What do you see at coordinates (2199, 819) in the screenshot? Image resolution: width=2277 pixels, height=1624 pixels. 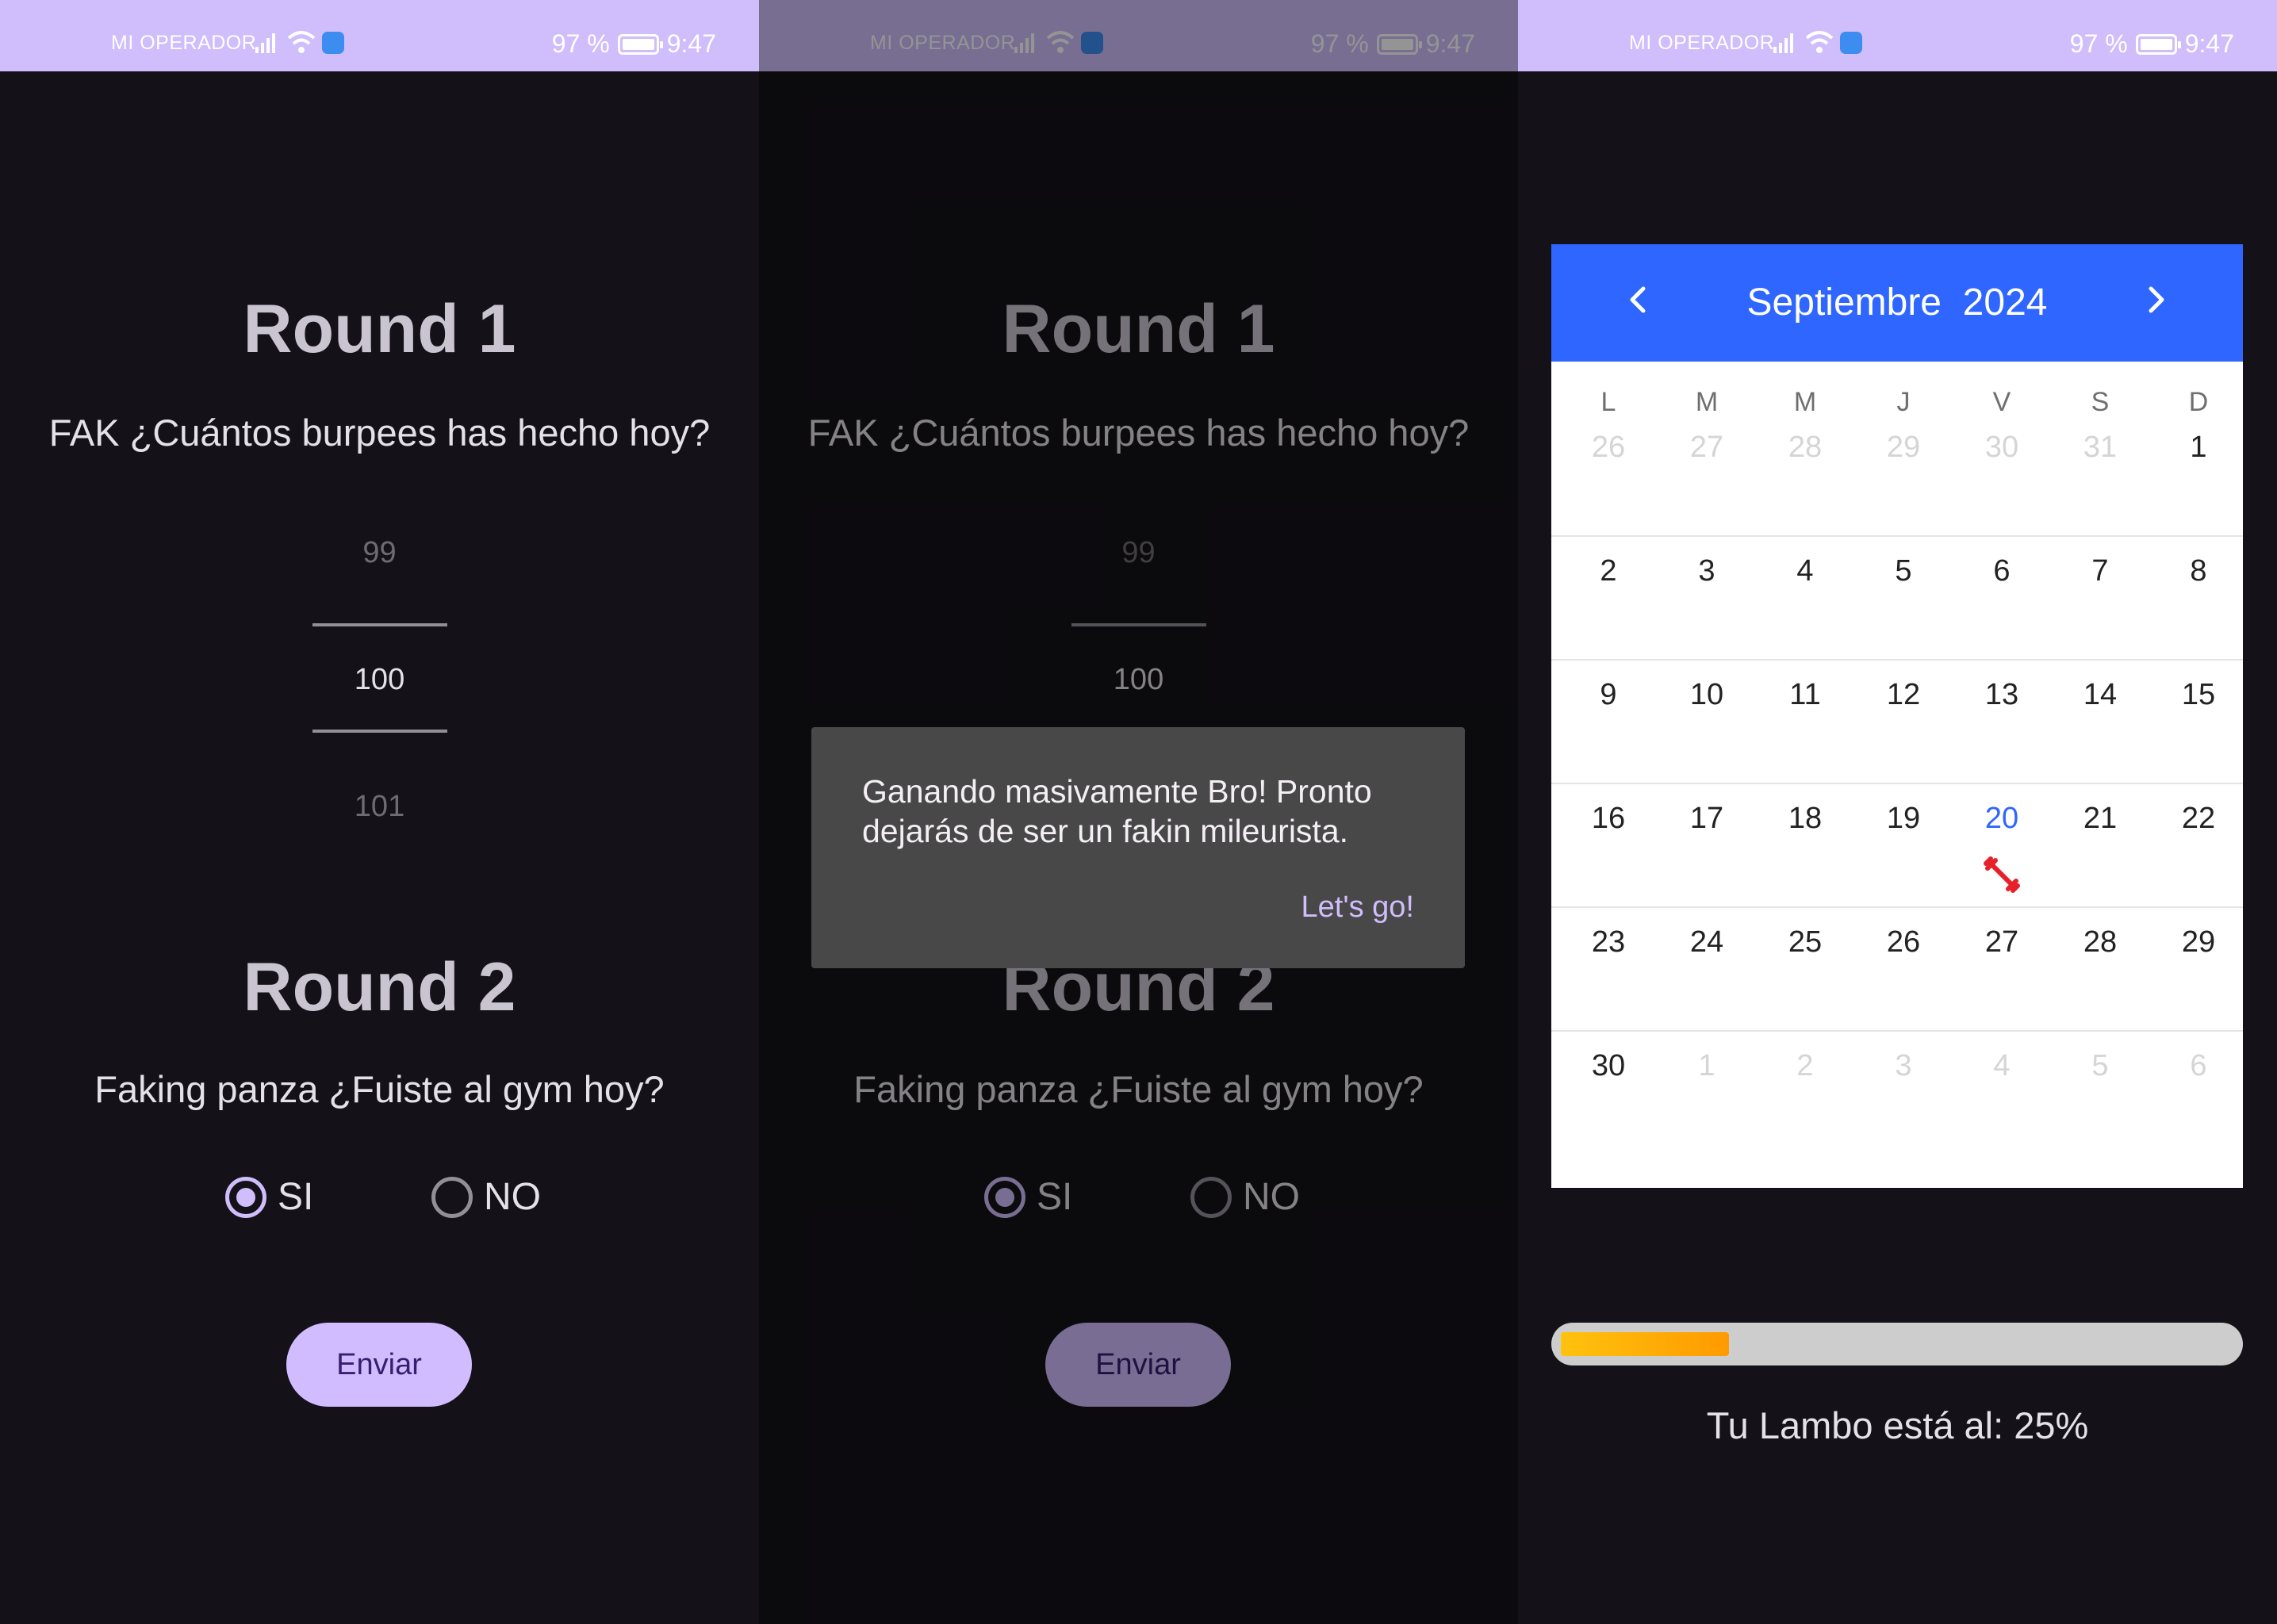 I see `calendar-day: 22` at bounding box center [2199, 819].